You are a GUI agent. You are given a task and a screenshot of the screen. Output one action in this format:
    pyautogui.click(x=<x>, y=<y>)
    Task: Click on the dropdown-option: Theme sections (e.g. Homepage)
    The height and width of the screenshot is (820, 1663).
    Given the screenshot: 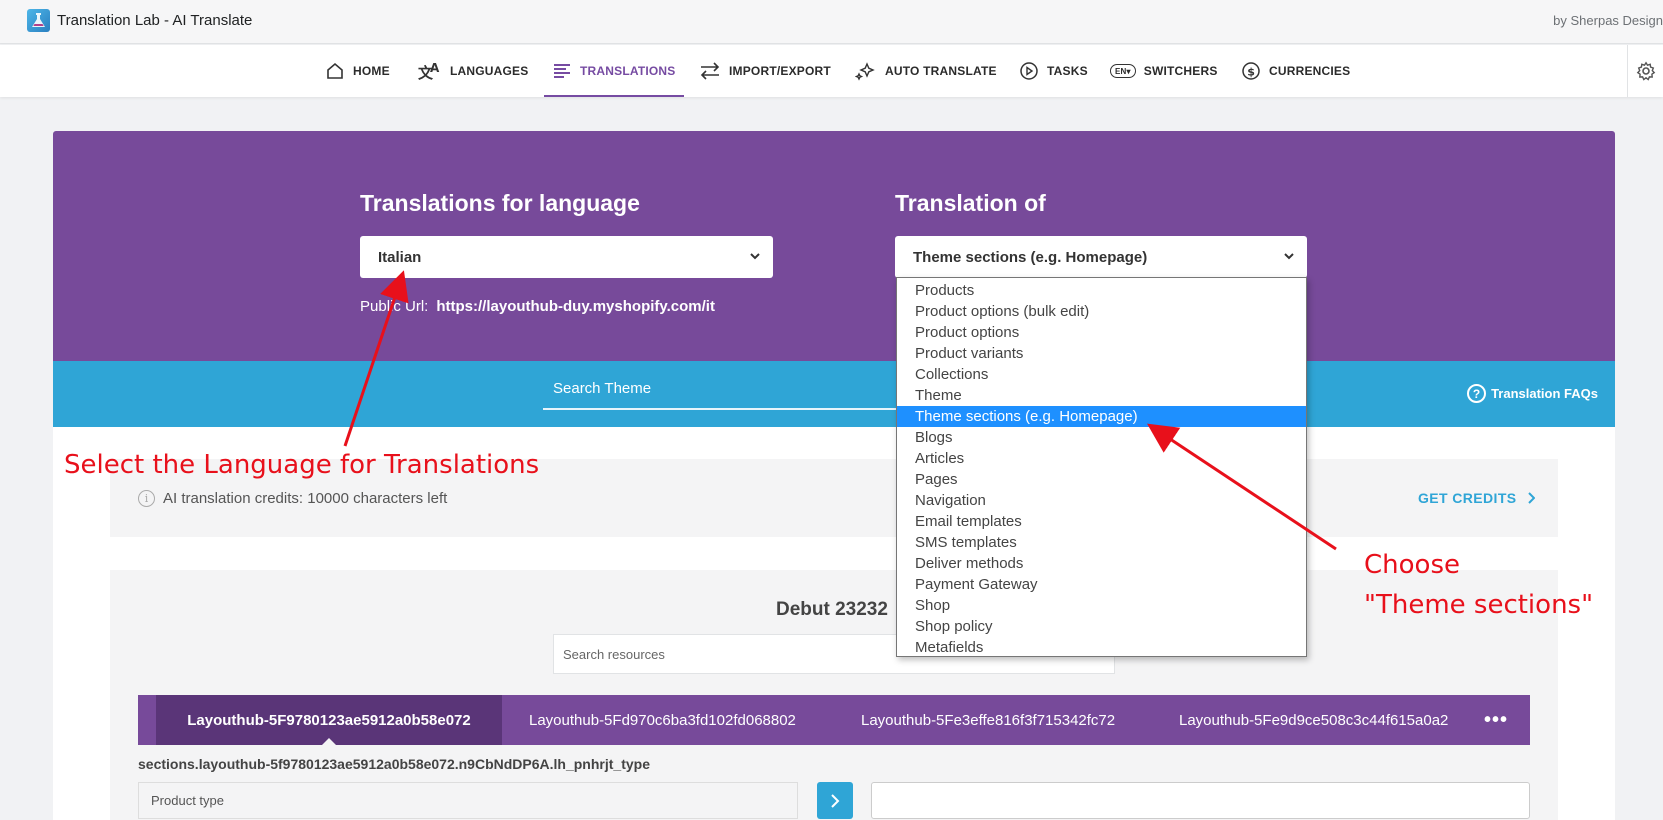 What is the action you would take?
    pyautogui.click(x=1101, y=416)
    